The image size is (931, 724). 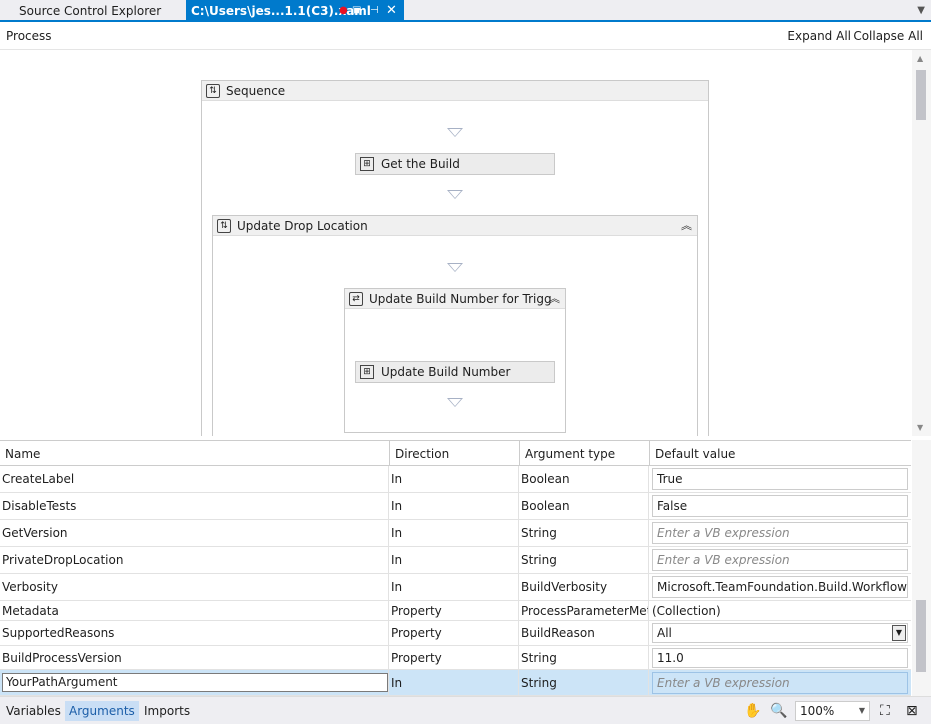 What do you see at coordinates (455, 226) in the screenshot?
I see `update-drop-location-header: ⇅ Update Drop Location ︽` at bounding box center [455, 226].